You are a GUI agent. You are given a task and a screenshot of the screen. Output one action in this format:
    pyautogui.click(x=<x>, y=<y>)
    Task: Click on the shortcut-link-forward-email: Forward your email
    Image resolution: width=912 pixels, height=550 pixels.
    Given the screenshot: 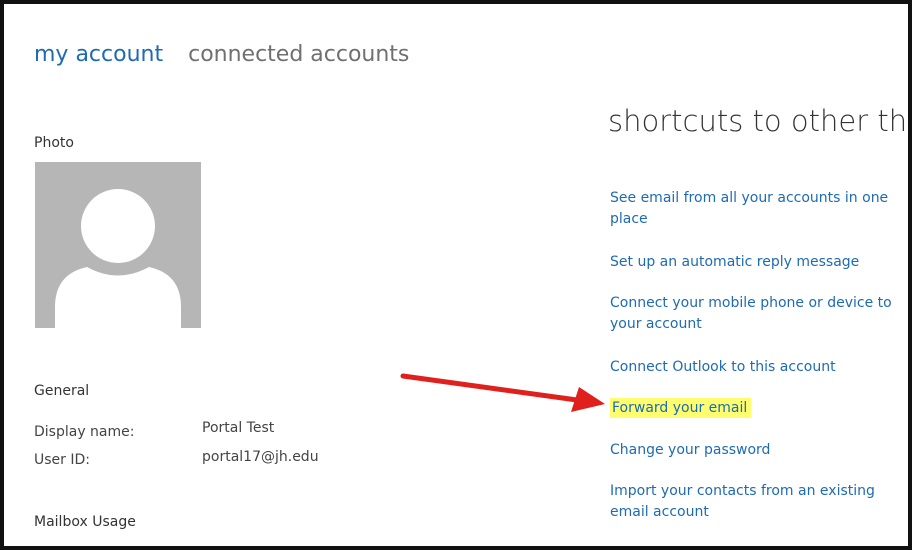 What is the action you would take?
    pyautogui.click(x=758, y=408)
    